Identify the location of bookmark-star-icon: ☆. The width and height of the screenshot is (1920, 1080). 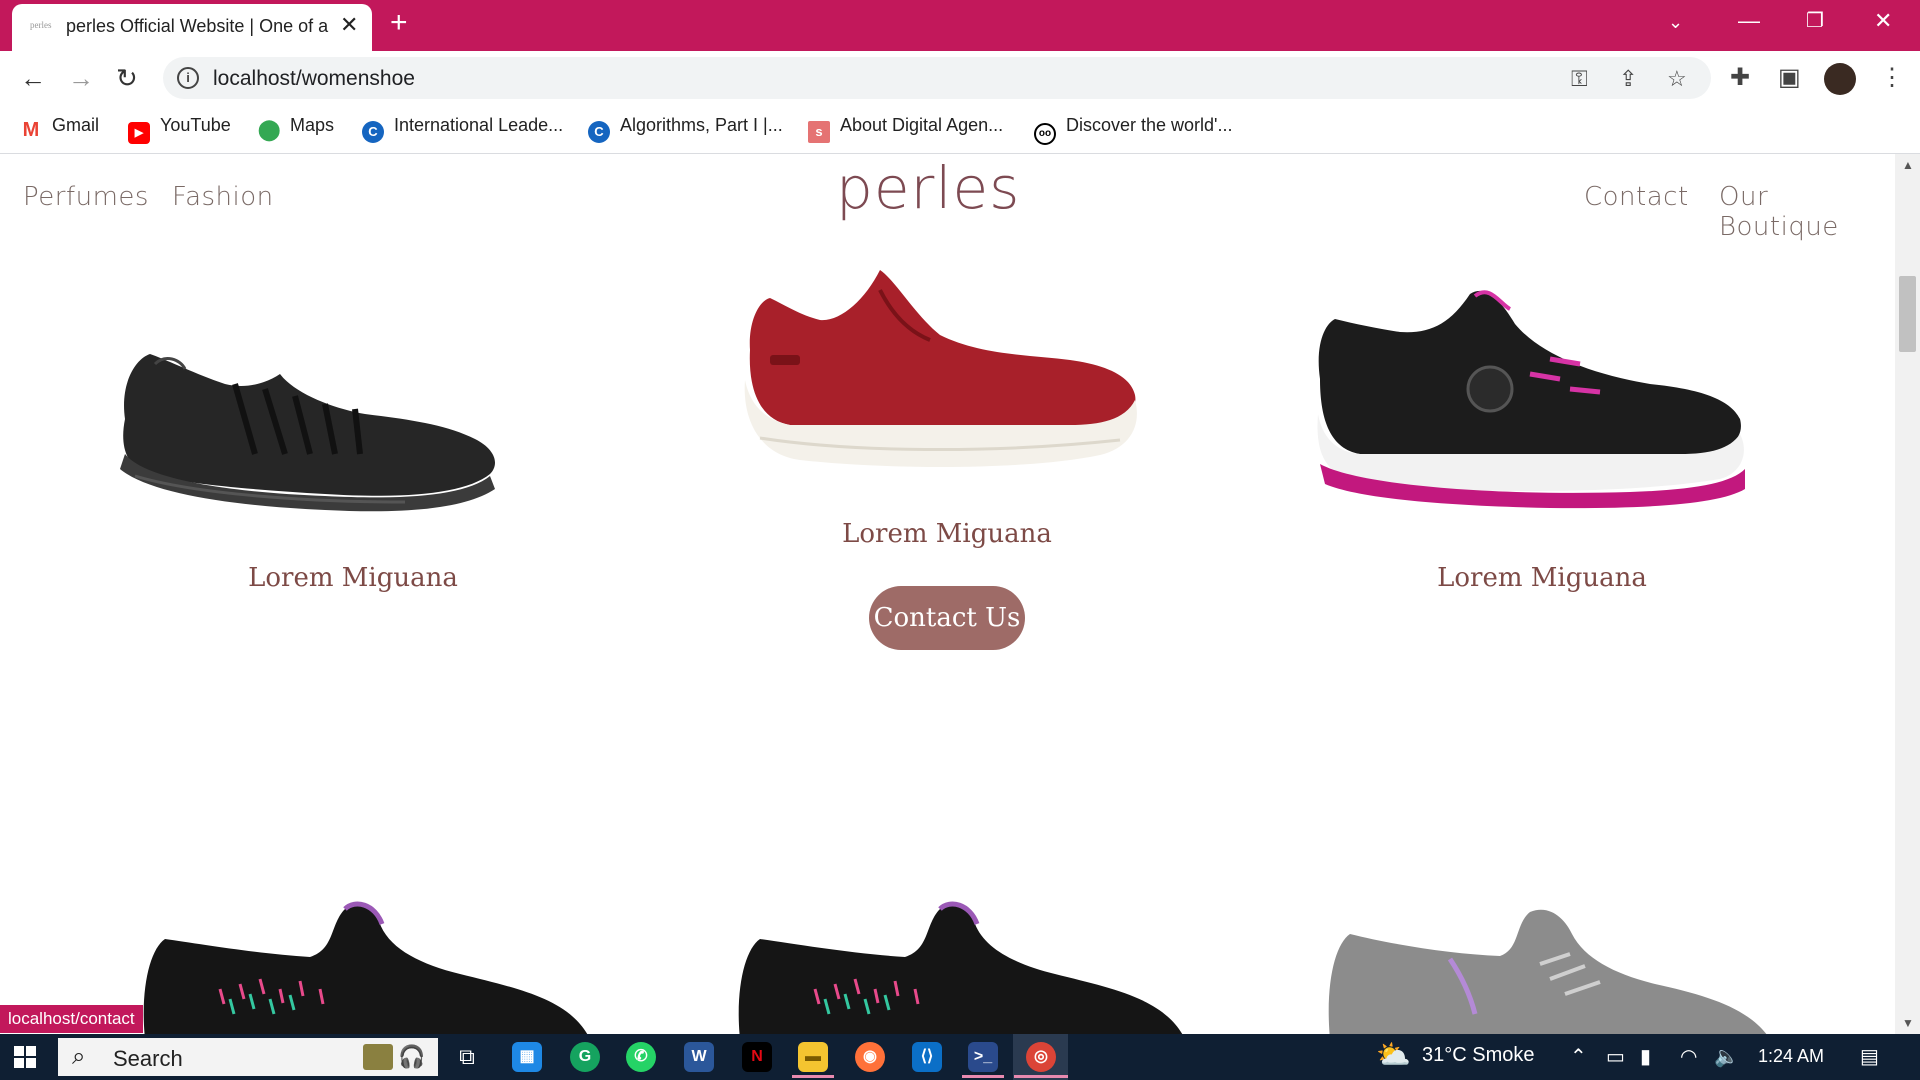
(1677, 79).